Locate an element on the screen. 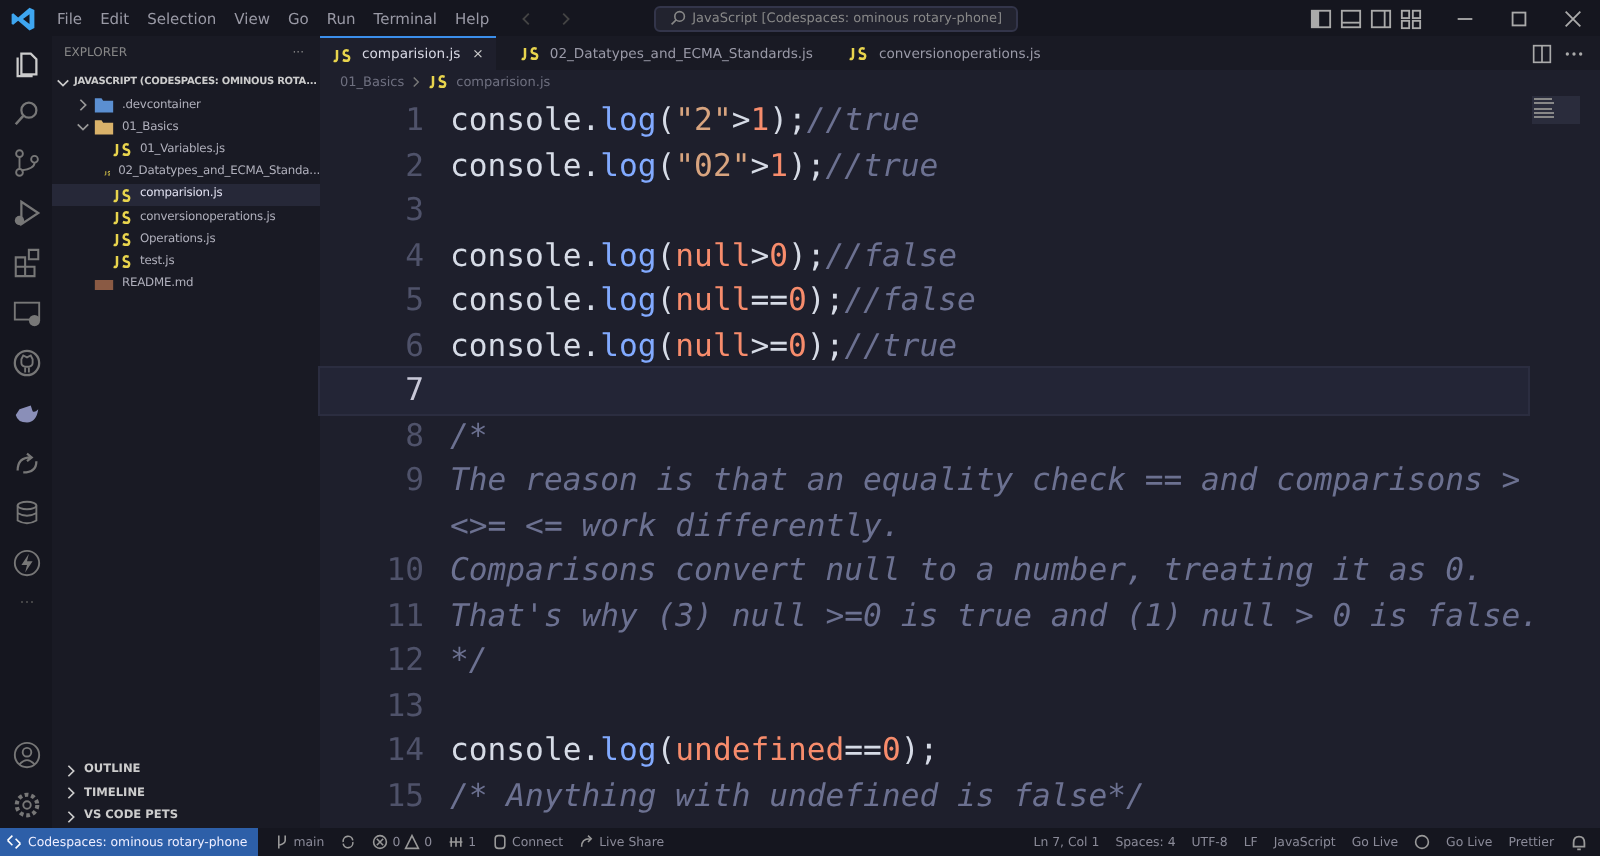 This screenshot has width=1600, height=856. run-debug-icon is located at coordinates (26, 213).